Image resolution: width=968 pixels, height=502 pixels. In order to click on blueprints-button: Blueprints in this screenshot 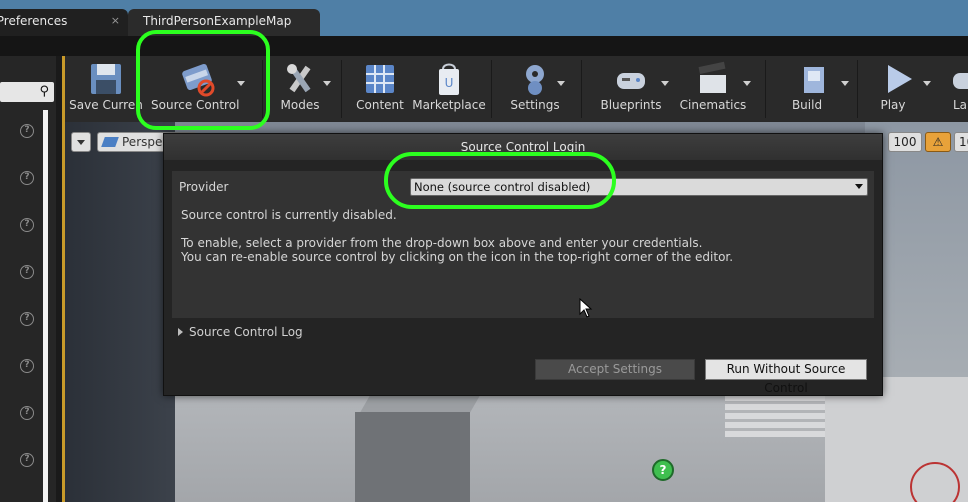, I will do `click(631, 89)`.